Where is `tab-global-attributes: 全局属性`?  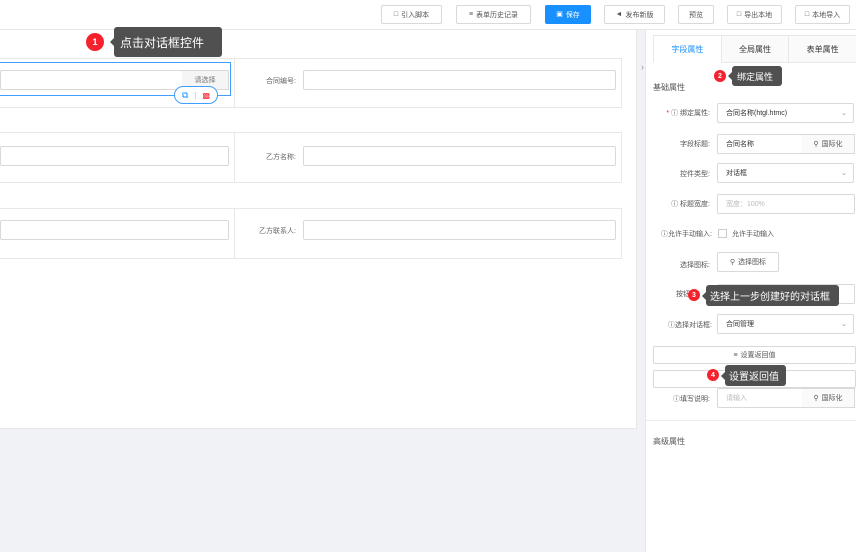
tab-global-attributes: 全局属性 is located at coordinates (755, 49).